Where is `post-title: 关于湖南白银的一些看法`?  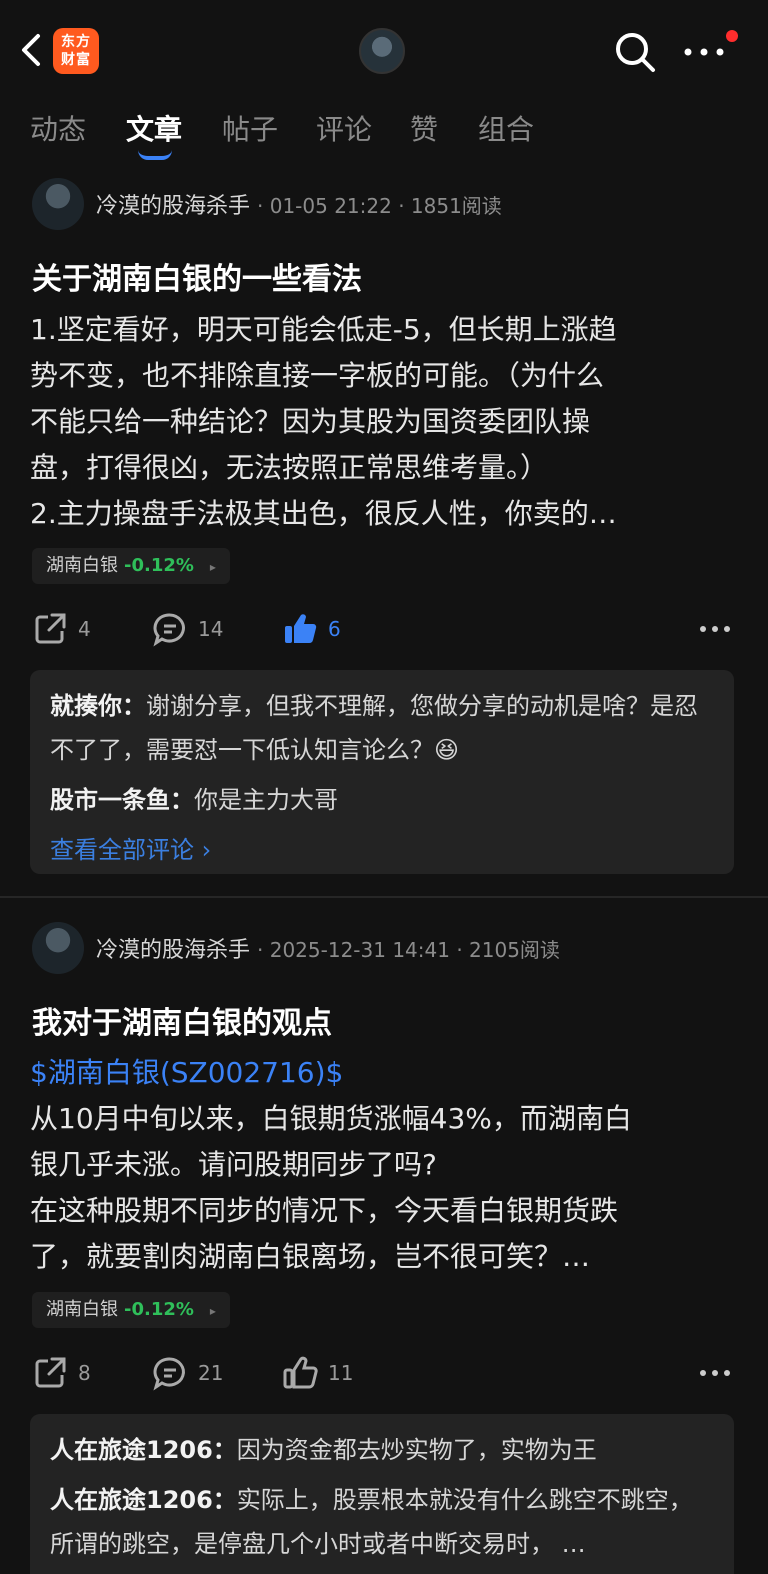 post-title: 关于湖南白银的一些看法 is located at coordinates (197, 276).